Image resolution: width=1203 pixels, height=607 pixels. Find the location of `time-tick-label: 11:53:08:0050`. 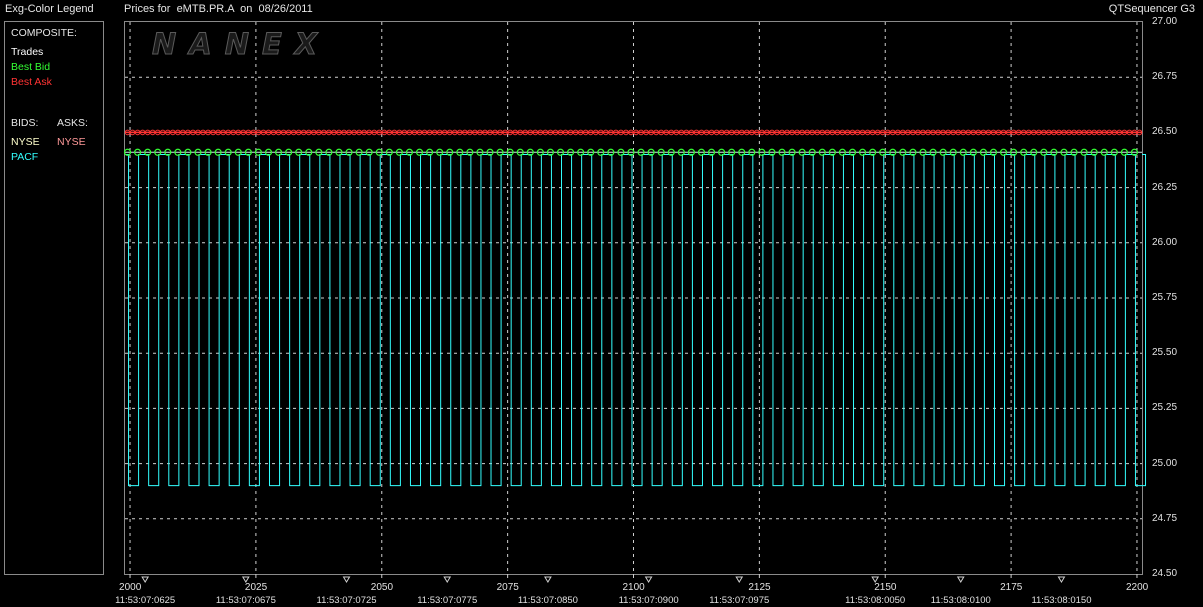

time-tick-label: 11:53:08:0050 is located at coordinates (875, 600).